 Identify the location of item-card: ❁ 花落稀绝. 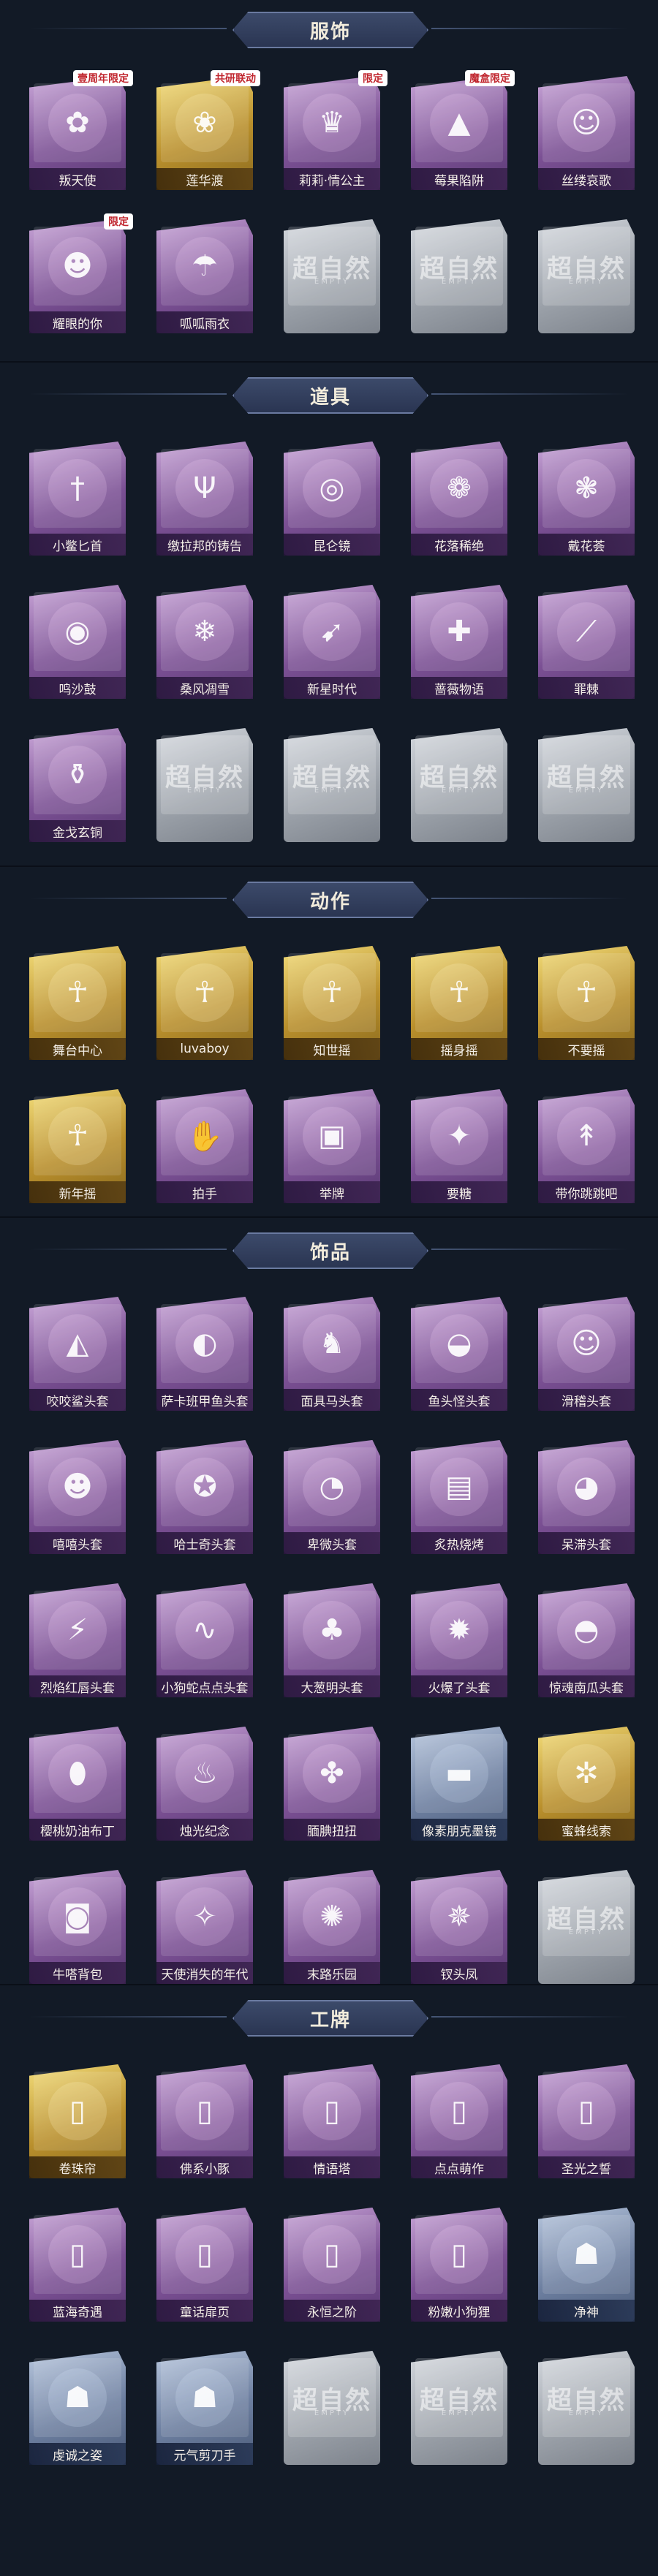
(459, 498).